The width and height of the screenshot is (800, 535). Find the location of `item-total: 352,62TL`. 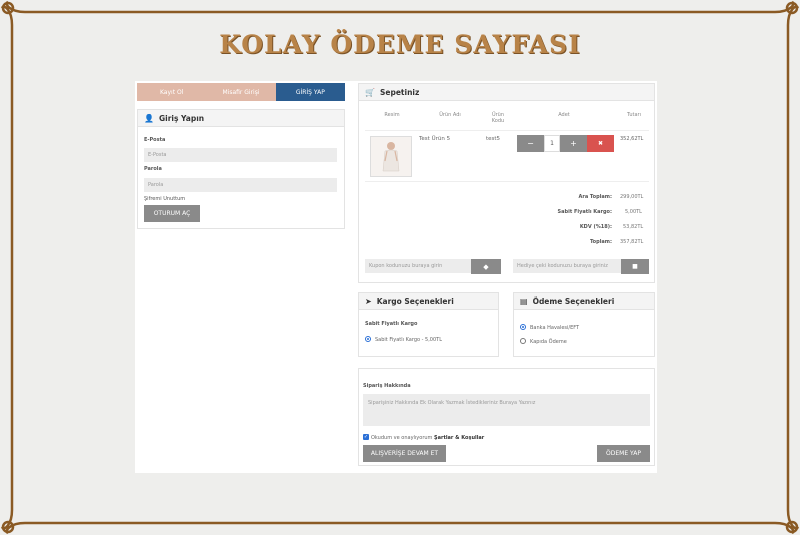

item-total: 352,62TL is located at coordinates (632, 139).